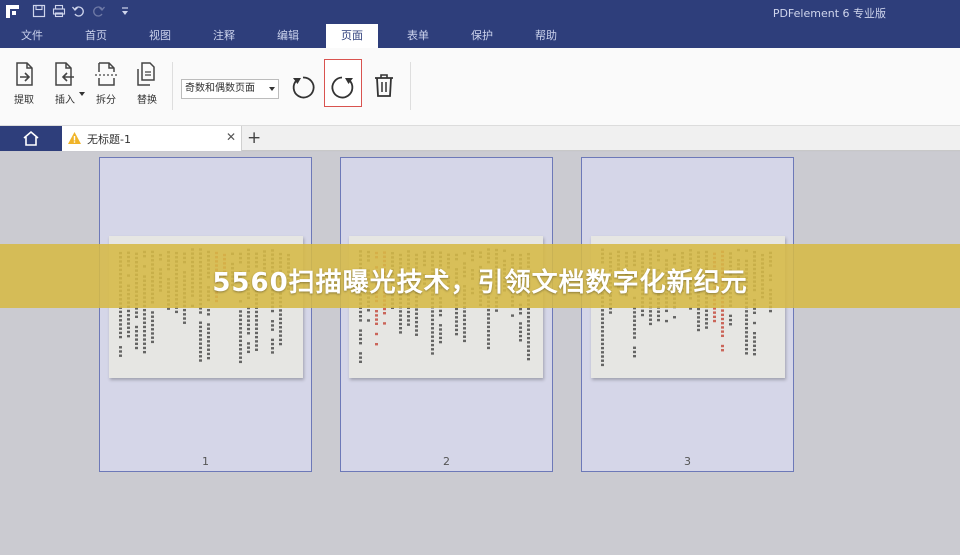 This screenshot has height=555, width=960. What do you see at coordinates (224, 36) in the screenshot?
I see `menu-comment: 注释` at bounding box center [224, 36].